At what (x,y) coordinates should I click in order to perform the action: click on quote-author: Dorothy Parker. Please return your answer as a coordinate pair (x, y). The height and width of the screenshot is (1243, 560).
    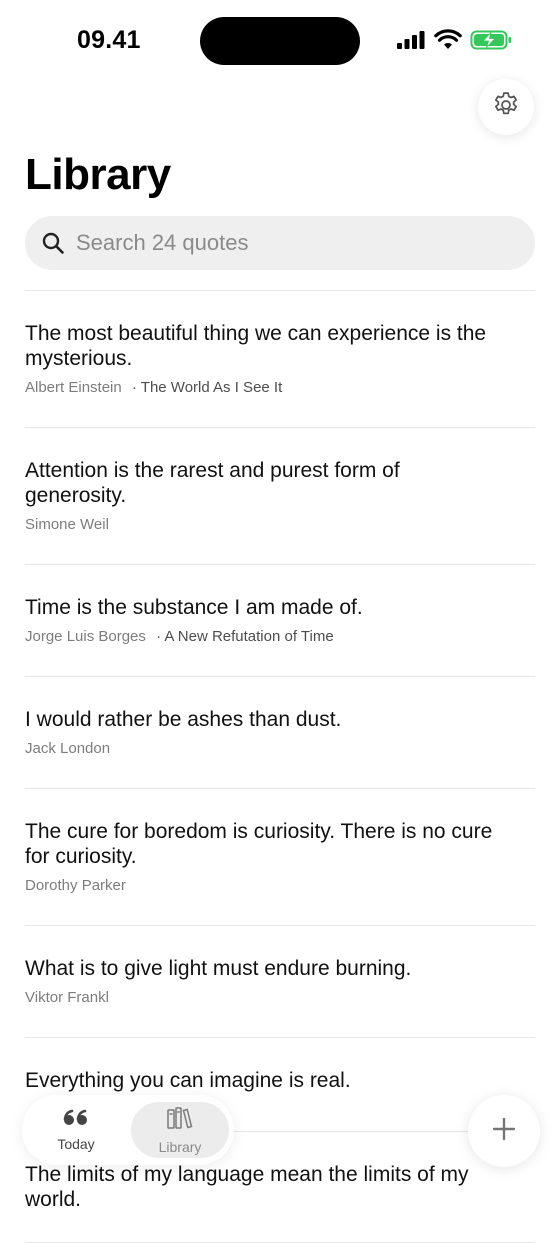
    Looking at the image, I should click on (75, 885).